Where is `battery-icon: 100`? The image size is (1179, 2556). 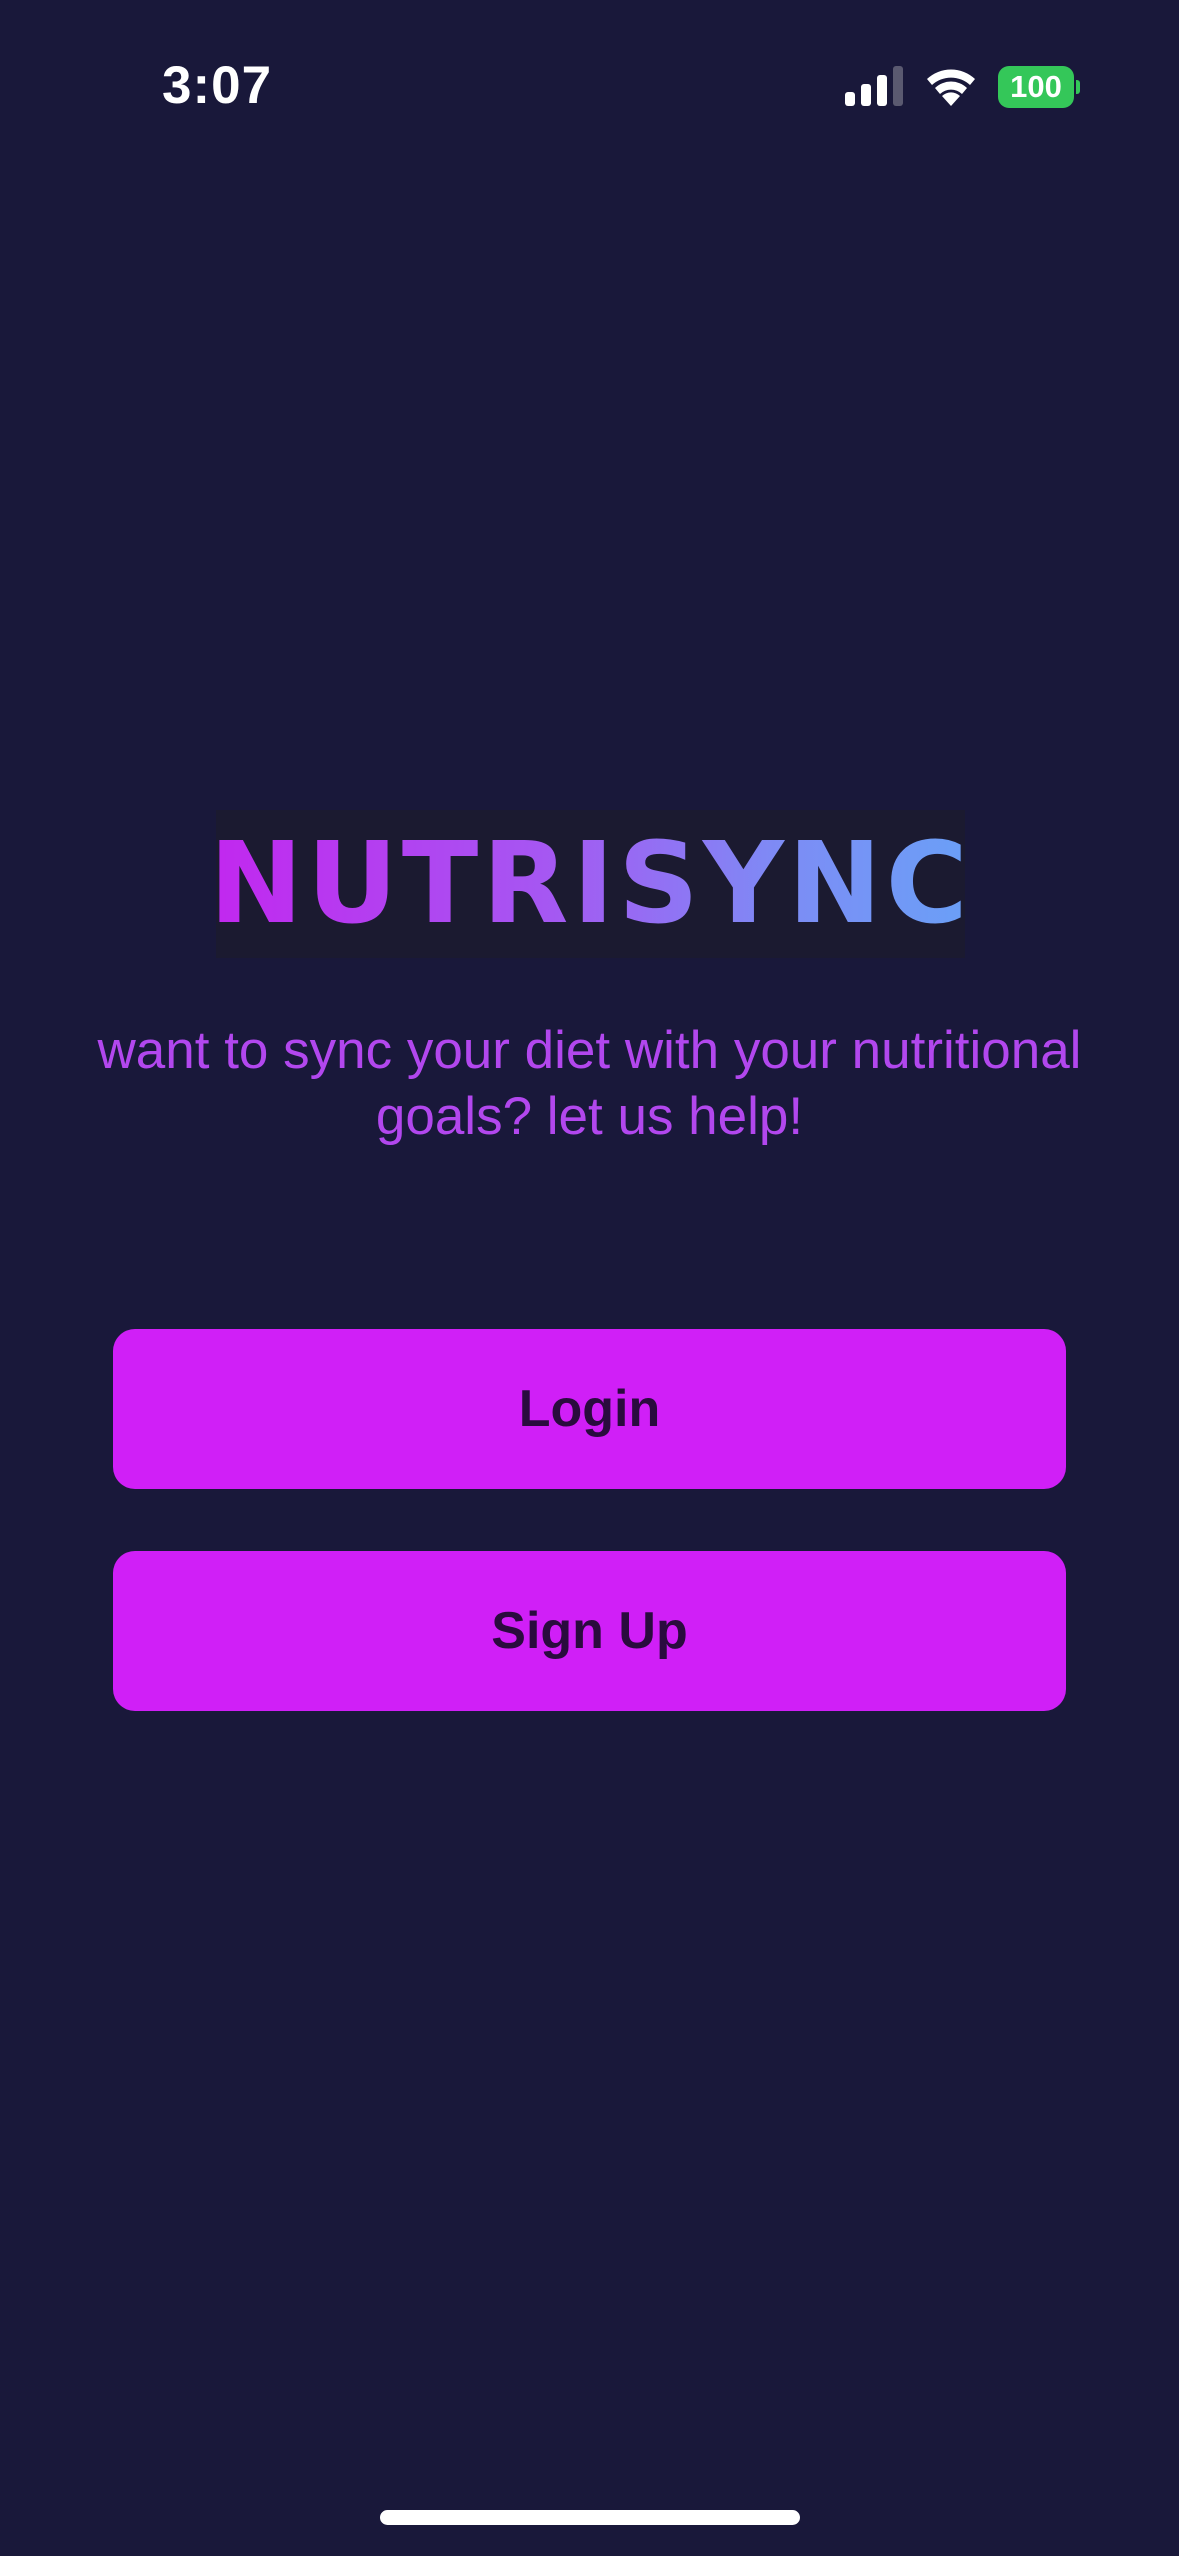
battery-icon: 100 is located at coordinates (1039, 87).